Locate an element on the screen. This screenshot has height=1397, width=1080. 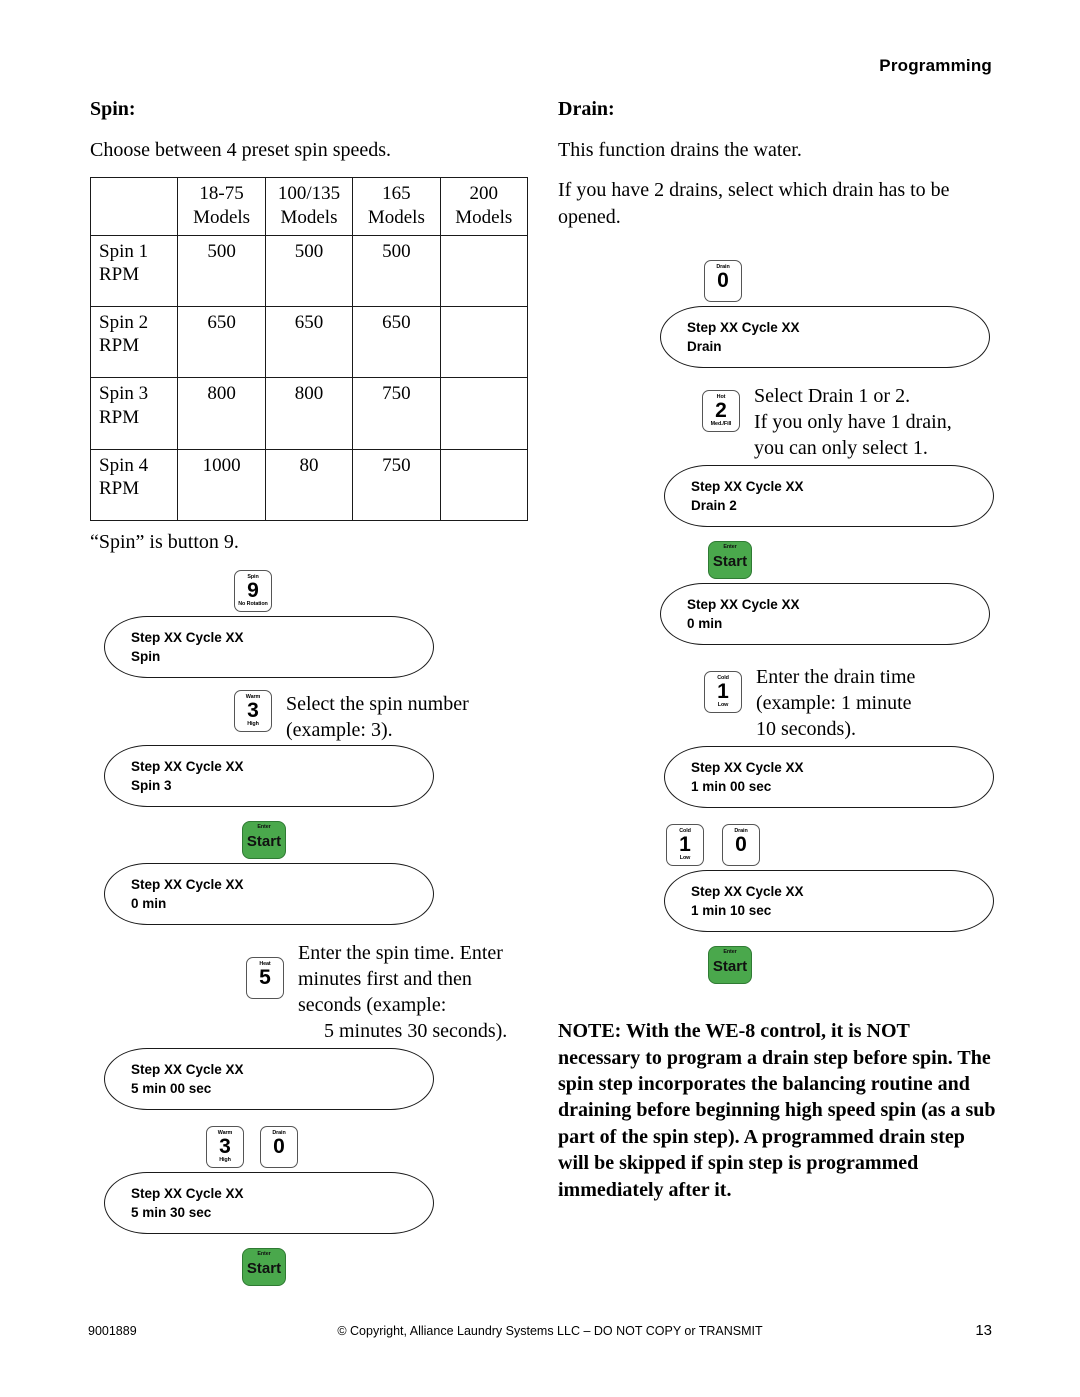
display-line-2: 5 min 00 sec is located at coordinates (171, 1089).